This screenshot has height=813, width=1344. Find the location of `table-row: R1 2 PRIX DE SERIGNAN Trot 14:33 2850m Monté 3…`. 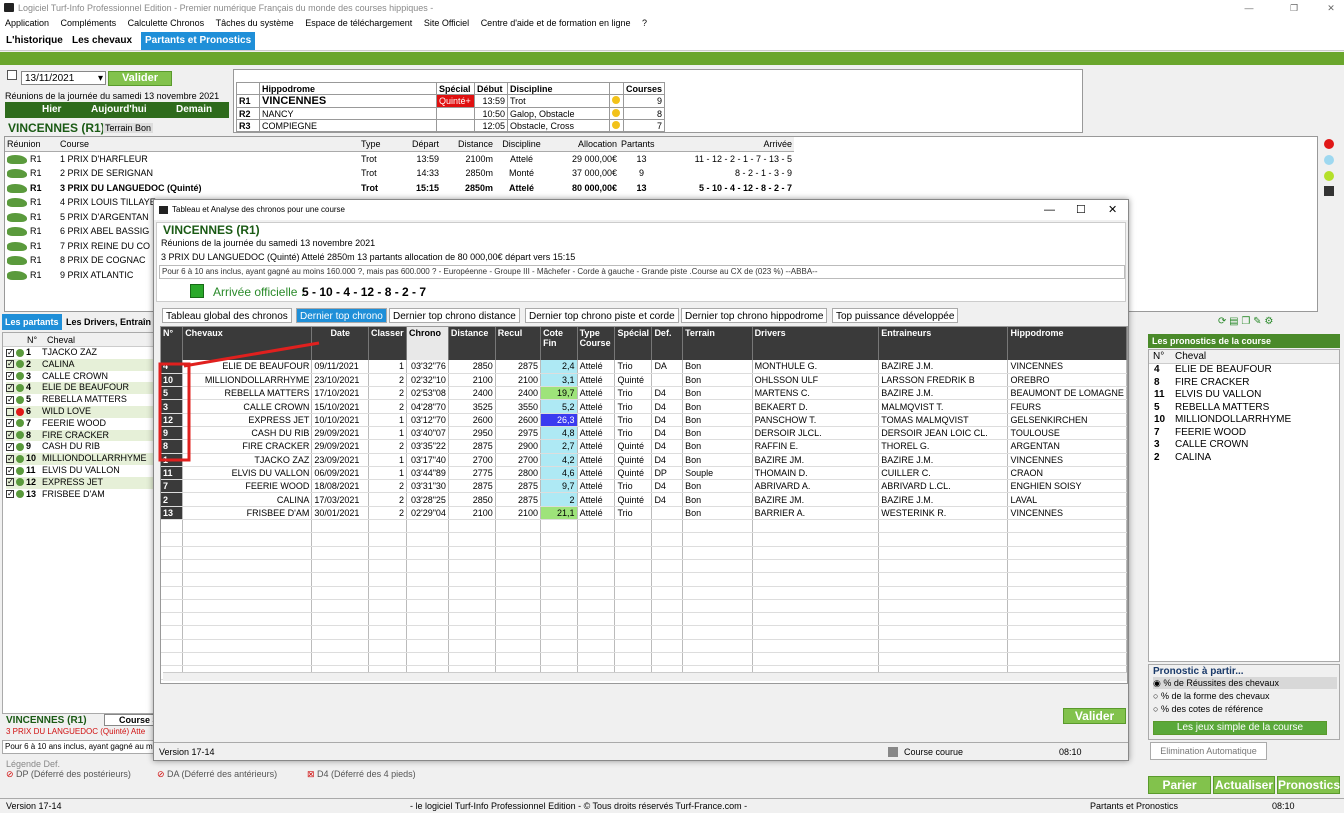

table-row: R1 2 PRIX DE SERIGNAN Trot 14:33 2850m Monté 3… is located at coordinates (399, 173).